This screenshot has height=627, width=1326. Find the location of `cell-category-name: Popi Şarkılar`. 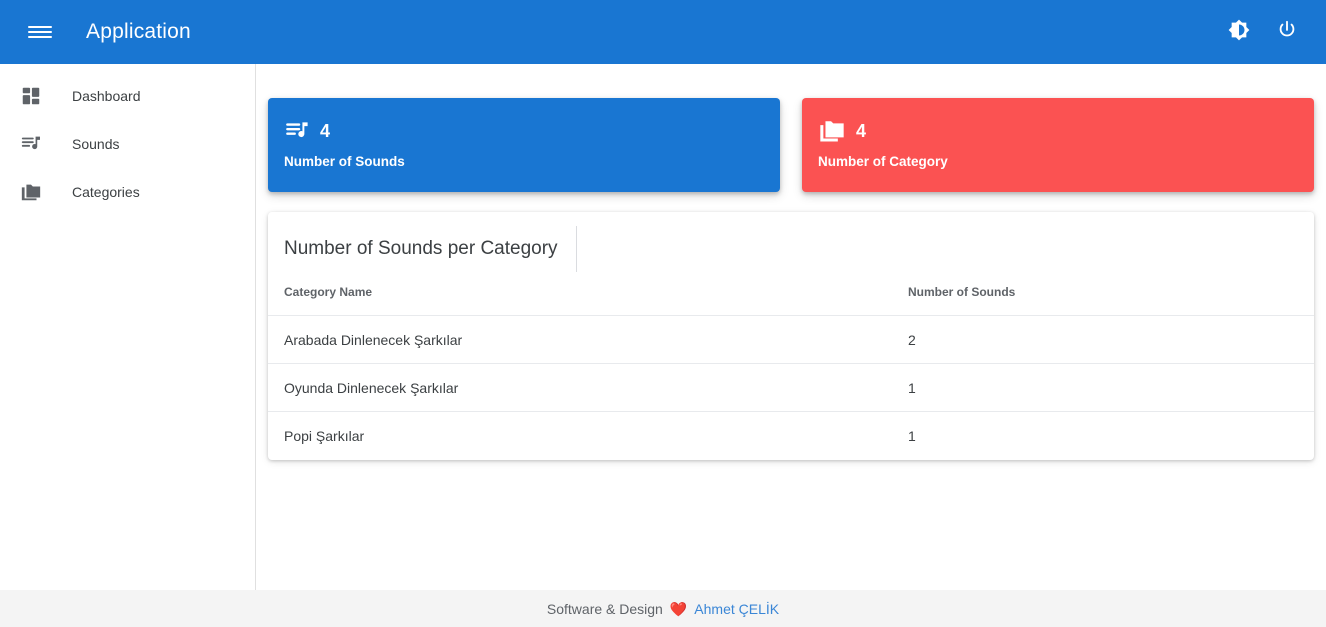

cell-category-name: Popi Şarkılar is located at coordinates (324, 435).